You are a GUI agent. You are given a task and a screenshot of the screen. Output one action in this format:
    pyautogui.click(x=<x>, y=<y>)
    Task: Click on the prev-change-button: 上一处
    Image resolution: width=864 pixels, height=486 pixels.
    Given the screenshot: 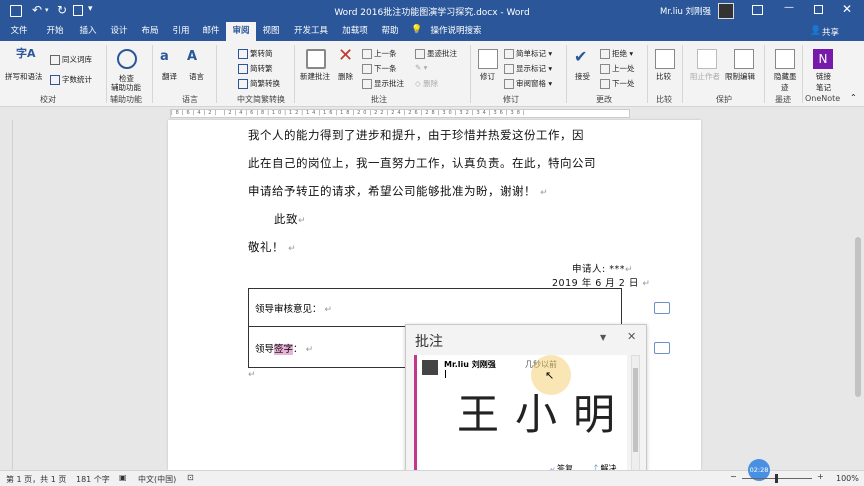 What is the action you would take?
    pyautogui.click(x=617, y=68)
    